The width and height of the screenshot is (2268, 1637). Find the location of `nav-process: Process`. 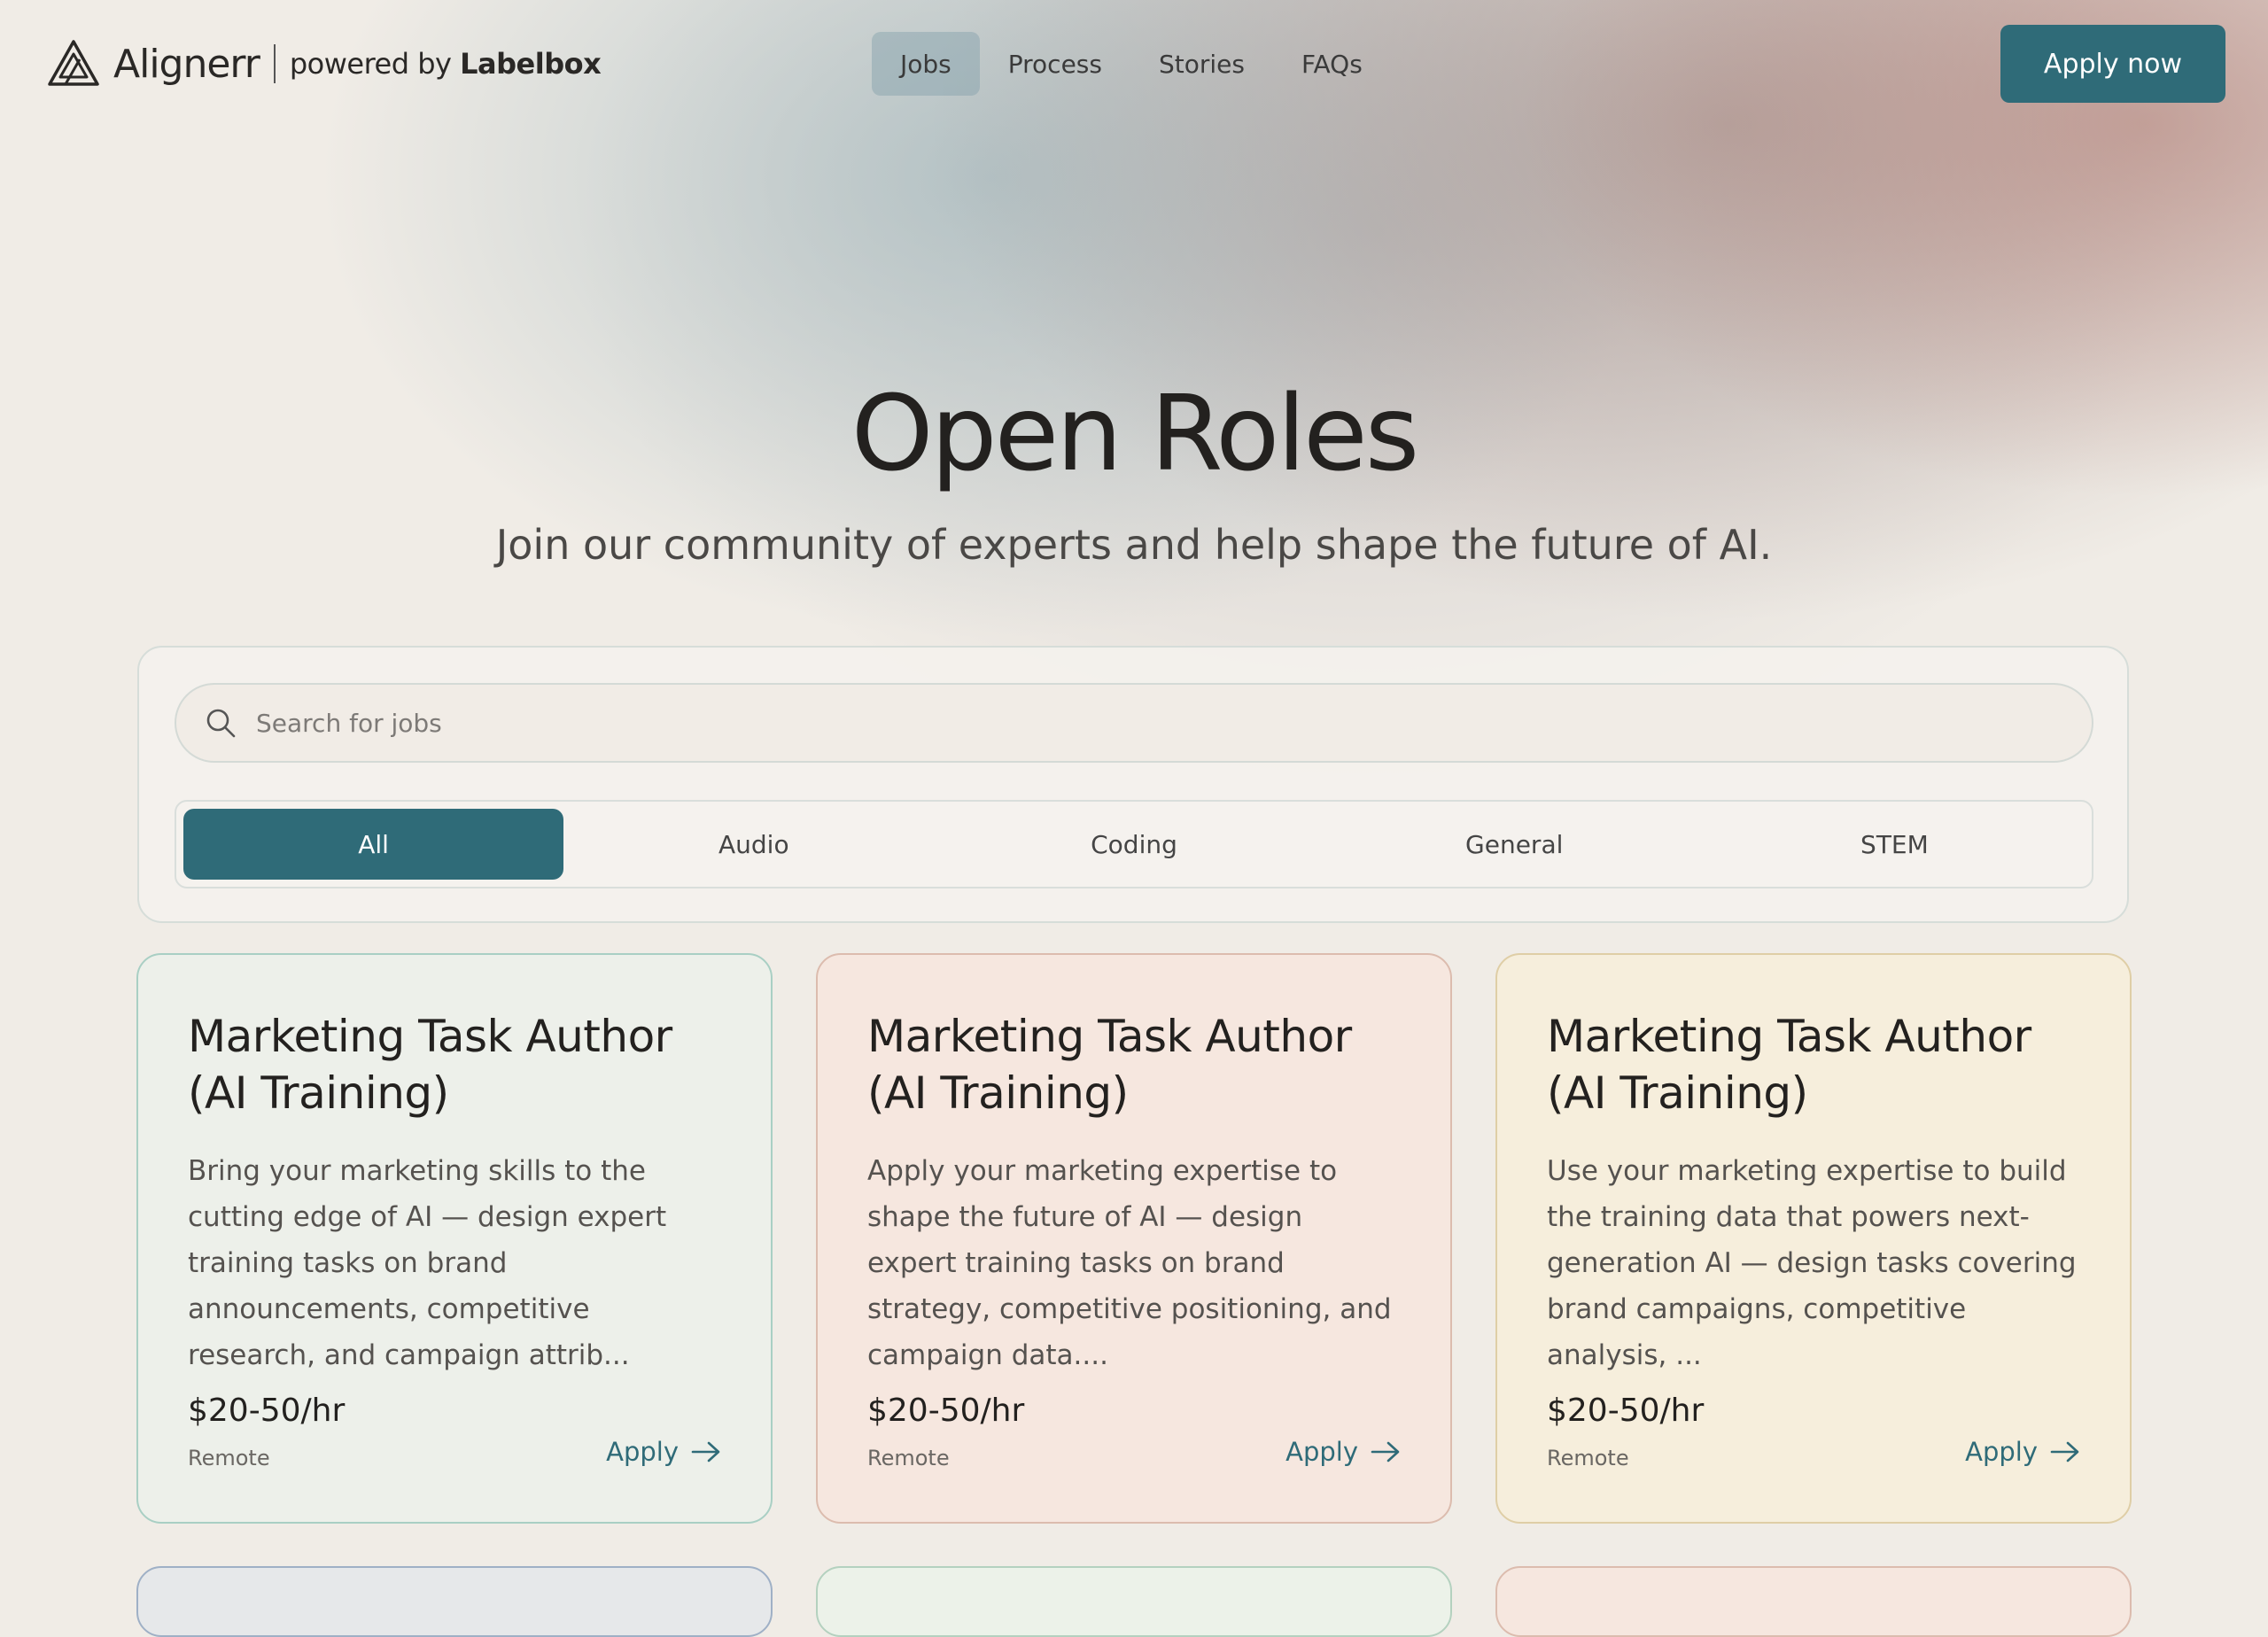

nav-process: Process is located at coordinates (1055, 64).